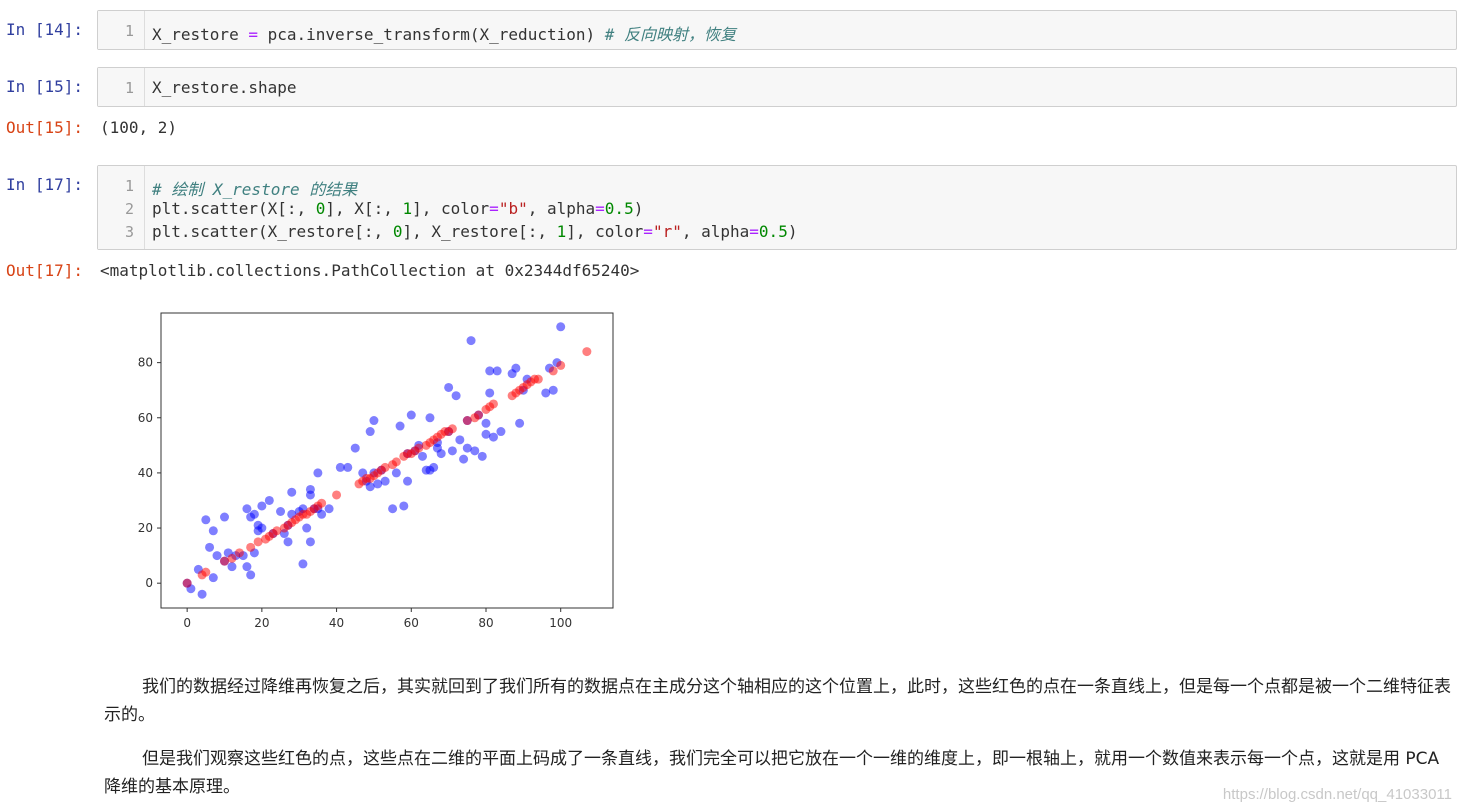  I want to click on out-17-prompt: Out[17]:, so click(45, 270).